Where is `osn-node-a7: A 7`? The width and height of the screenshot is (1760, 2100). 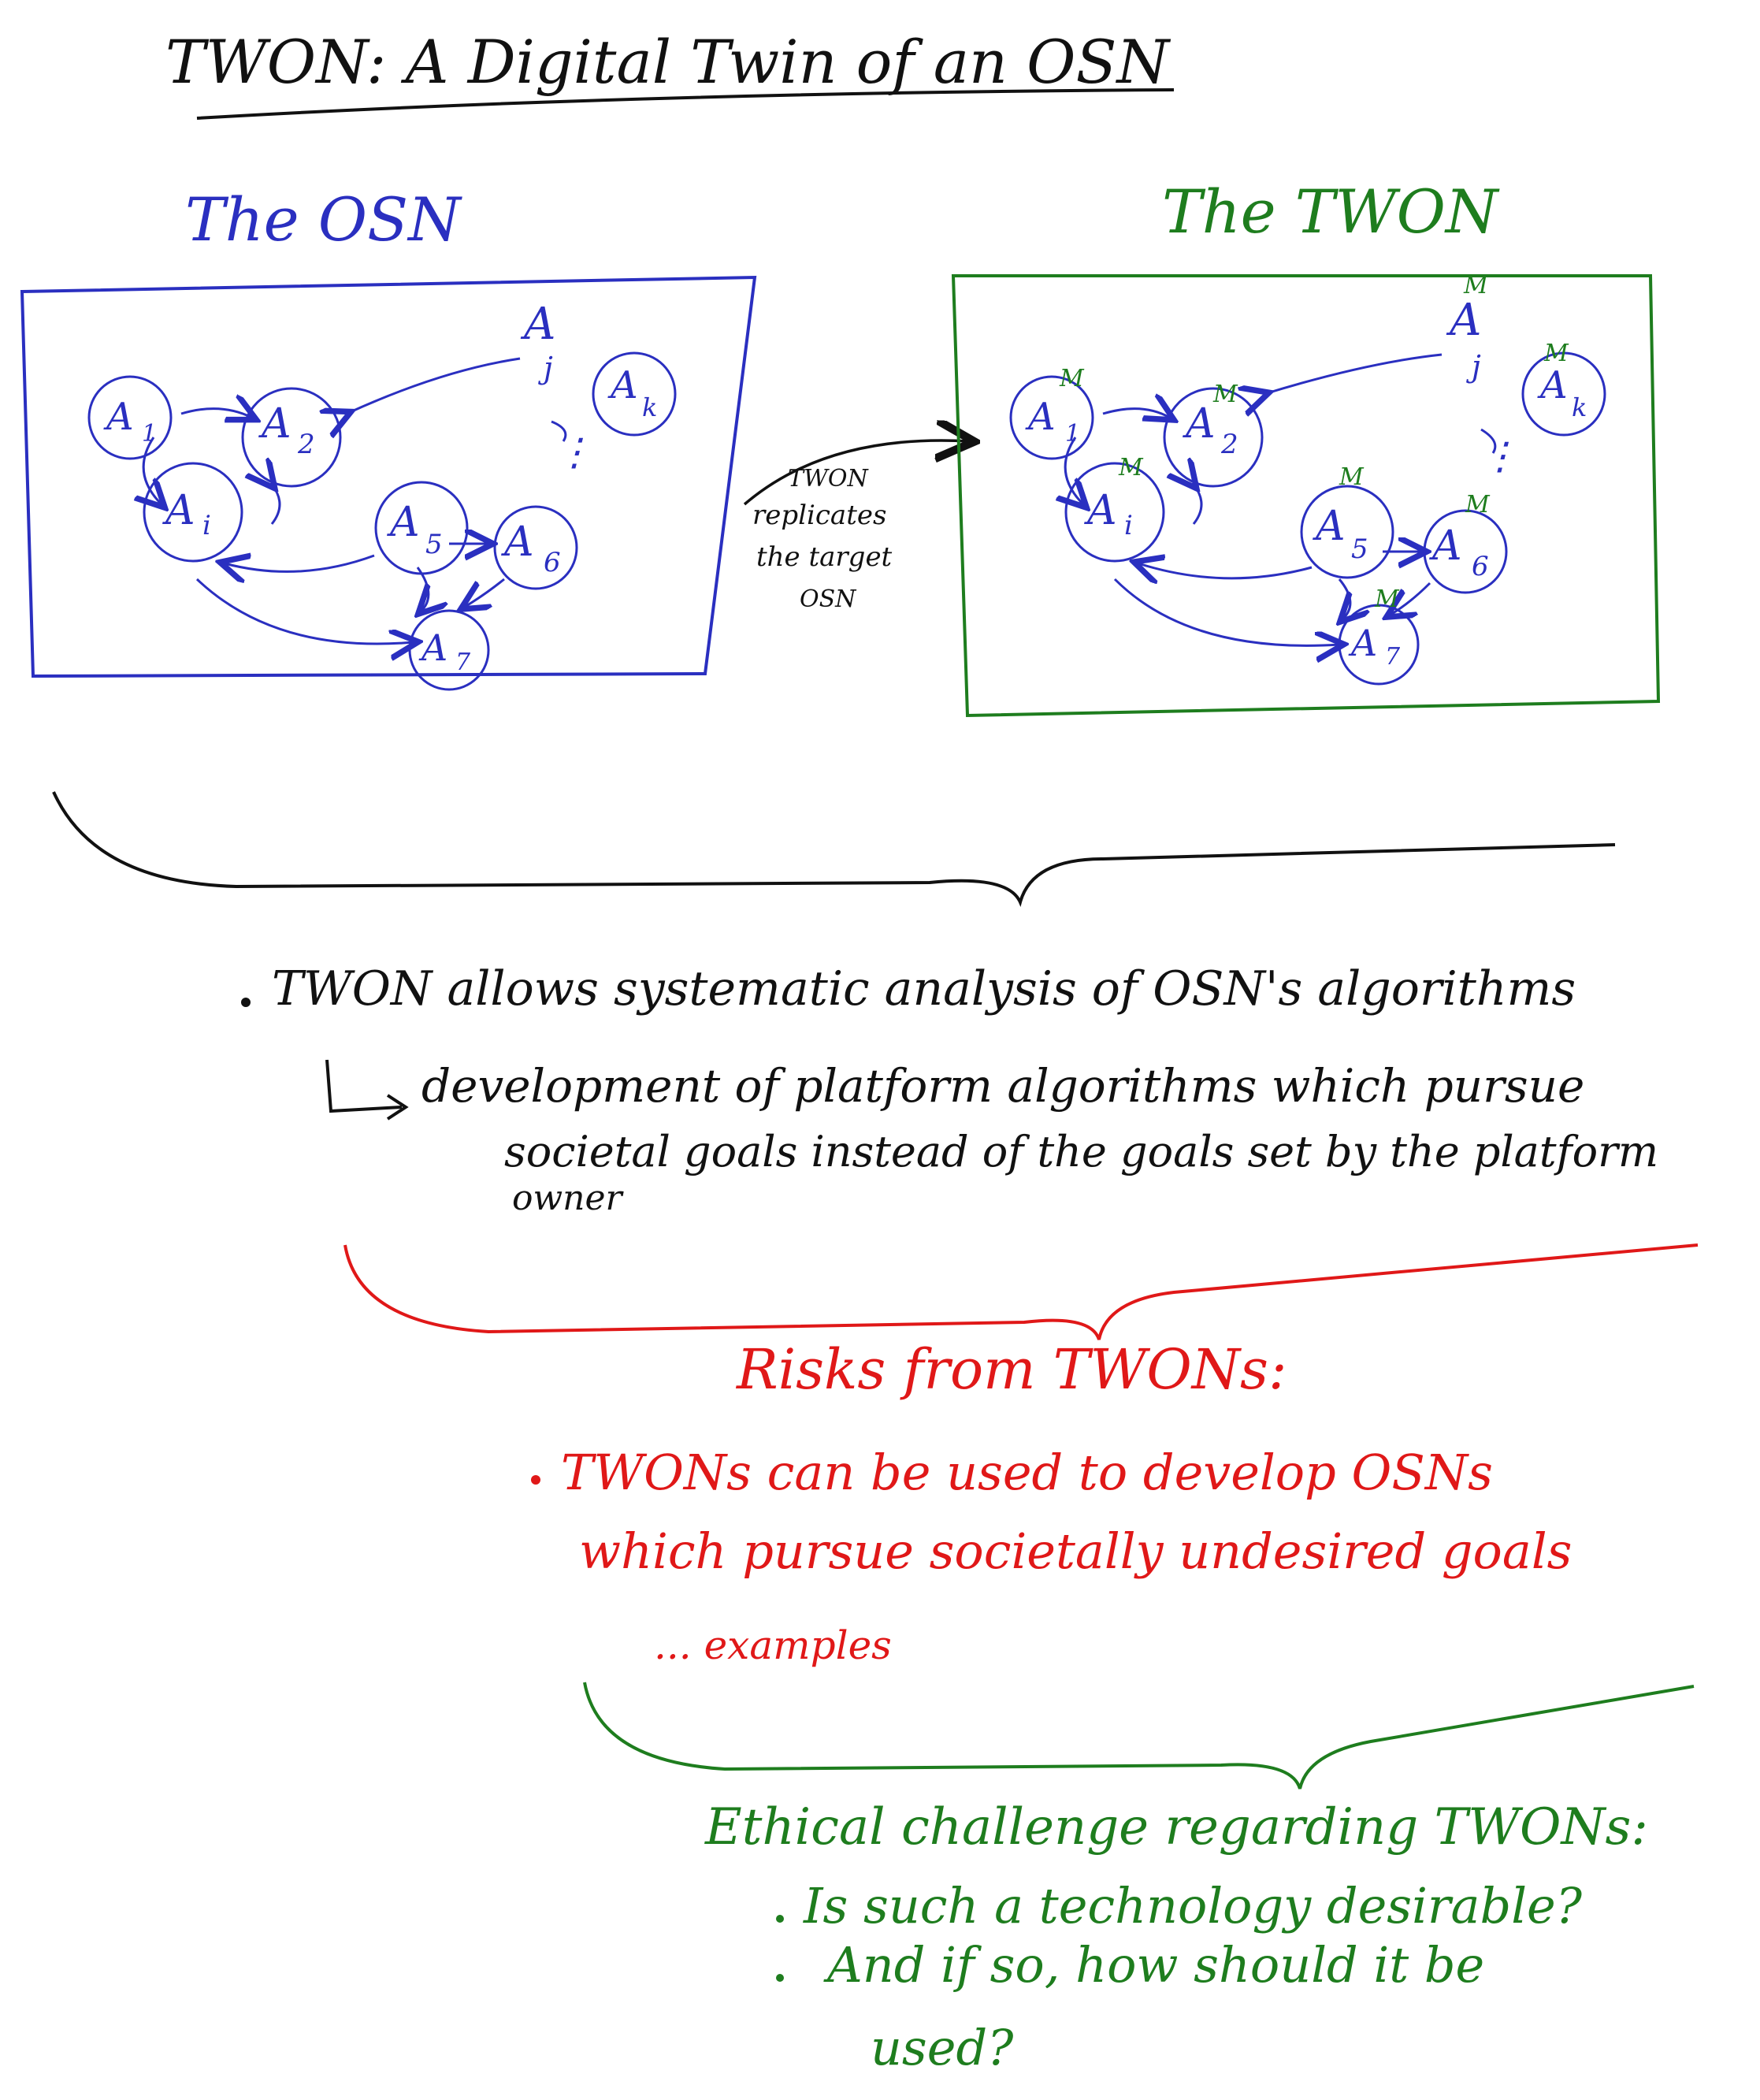
osn-node-a7: A 7 is located at coordinates (449, 650).